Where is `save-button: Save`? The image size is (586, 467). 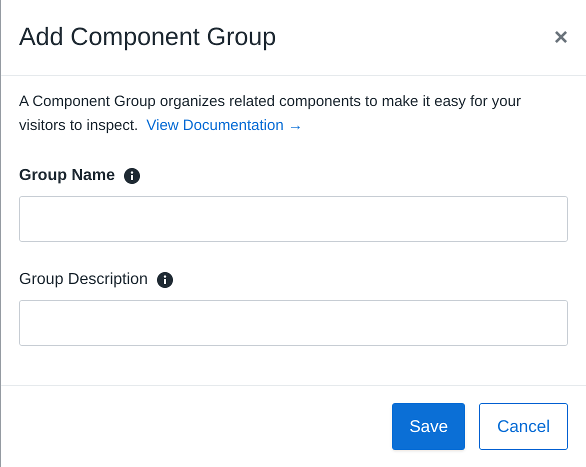 save-button: Save is located at coordinates (429, 426).